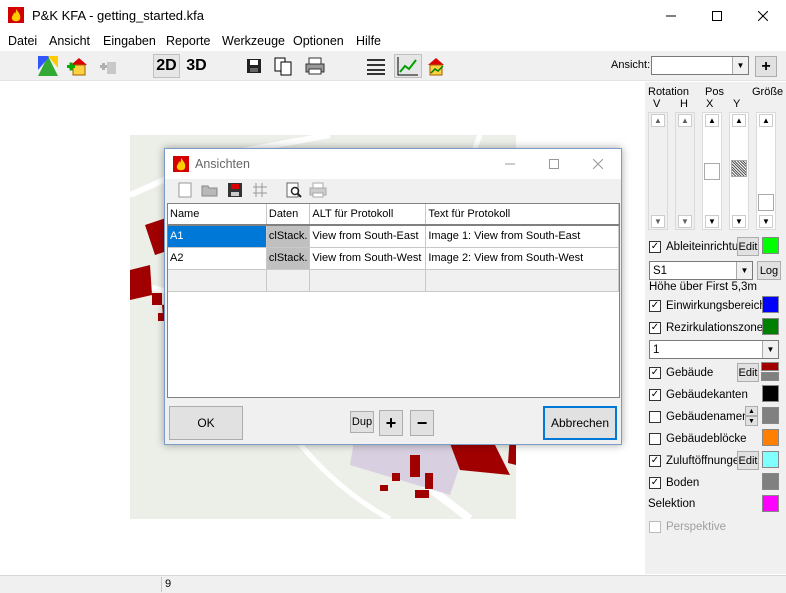 This screenshot has height=593, width=786. What do you see at coordinates (769, 270) in the screenshot?
I see `log-button: Log` at bounding box center [769, 270].